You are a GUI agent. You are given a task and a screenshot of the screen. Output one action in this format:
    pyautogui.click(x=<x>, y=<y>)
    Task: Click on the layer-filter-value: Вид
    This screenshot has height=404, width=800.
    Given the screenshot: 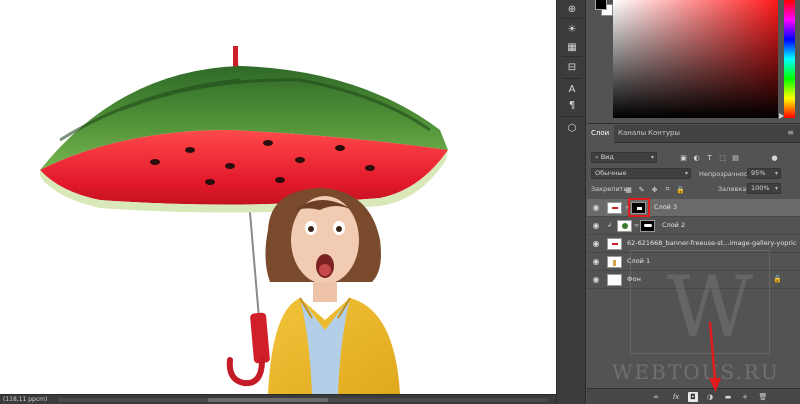 What is the action you would take?
    pyautogui.click(x=607, y=157)
    